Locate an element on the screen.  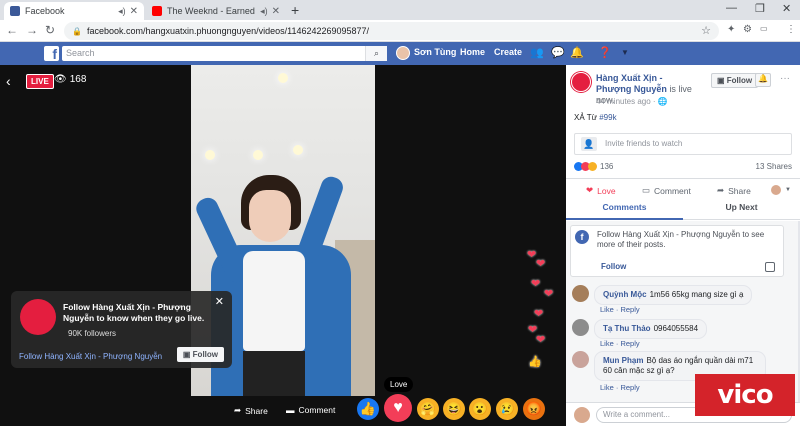
facebook-favicon-icon is located at coordinates (15, 11).